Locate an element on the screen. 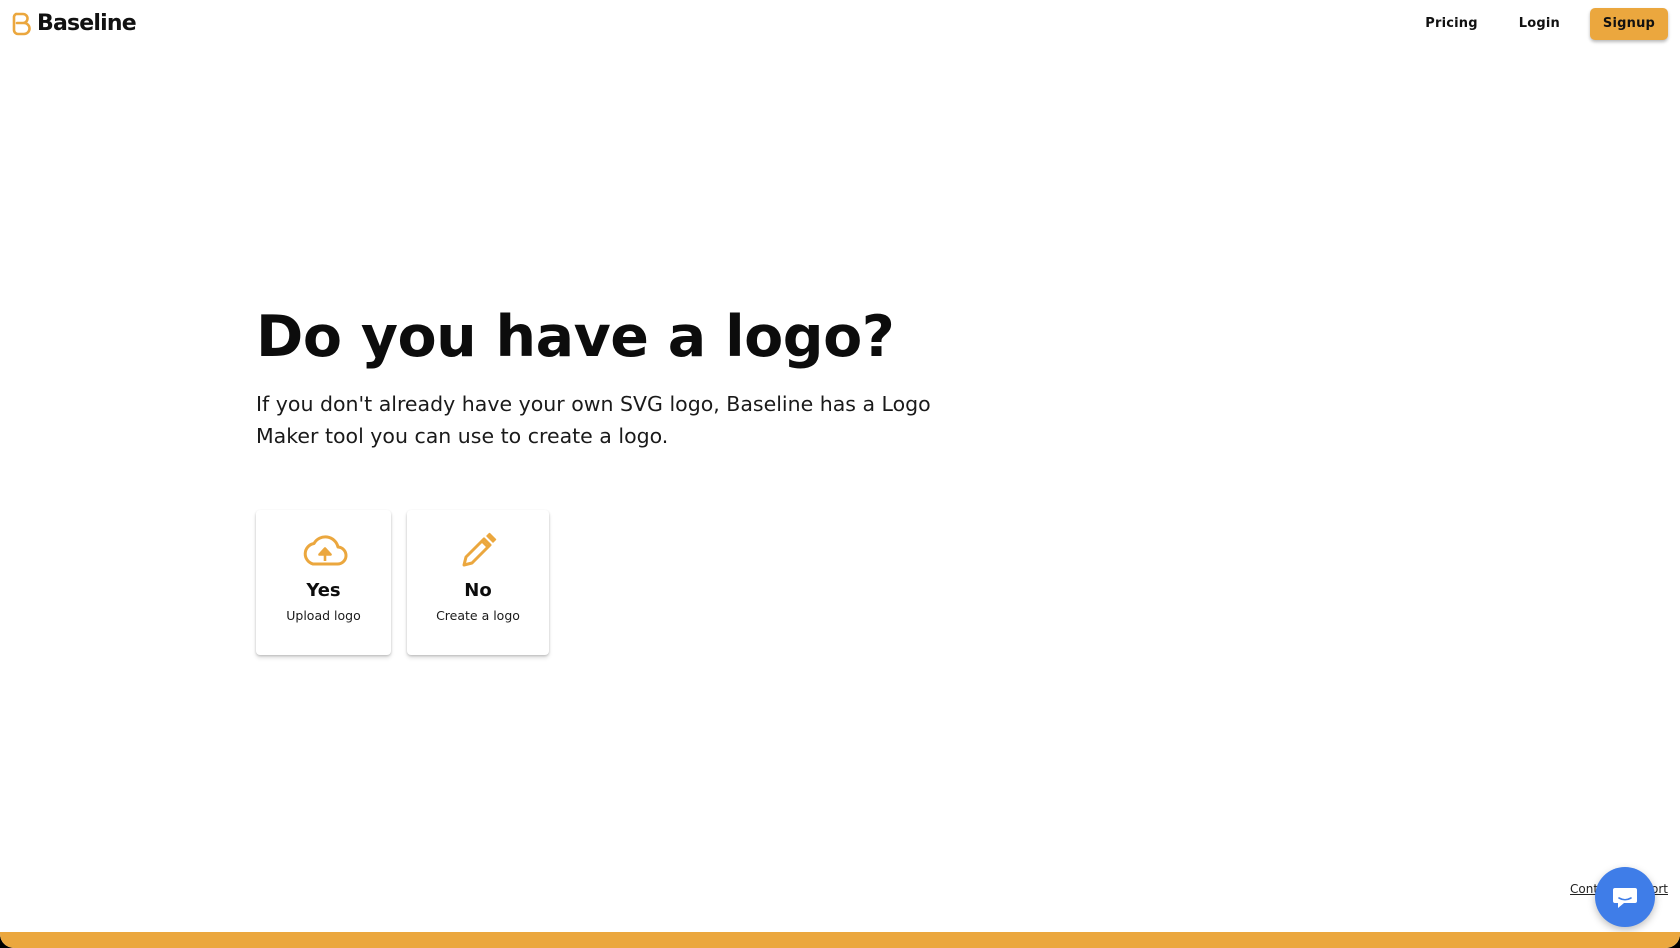 The width and height of the screenshot is (1680, 948). nav-link-login: Login is located at coordinates (1539, 23).